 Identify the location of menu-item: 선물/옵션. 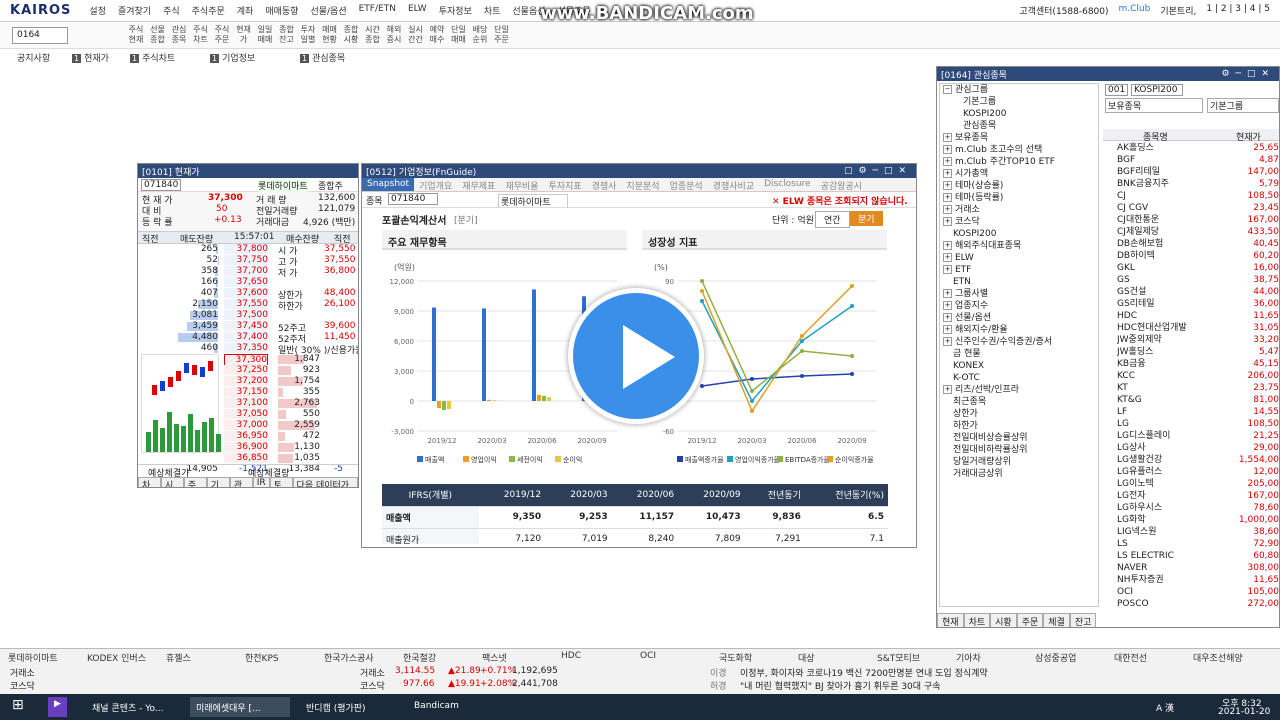
(328, 10).